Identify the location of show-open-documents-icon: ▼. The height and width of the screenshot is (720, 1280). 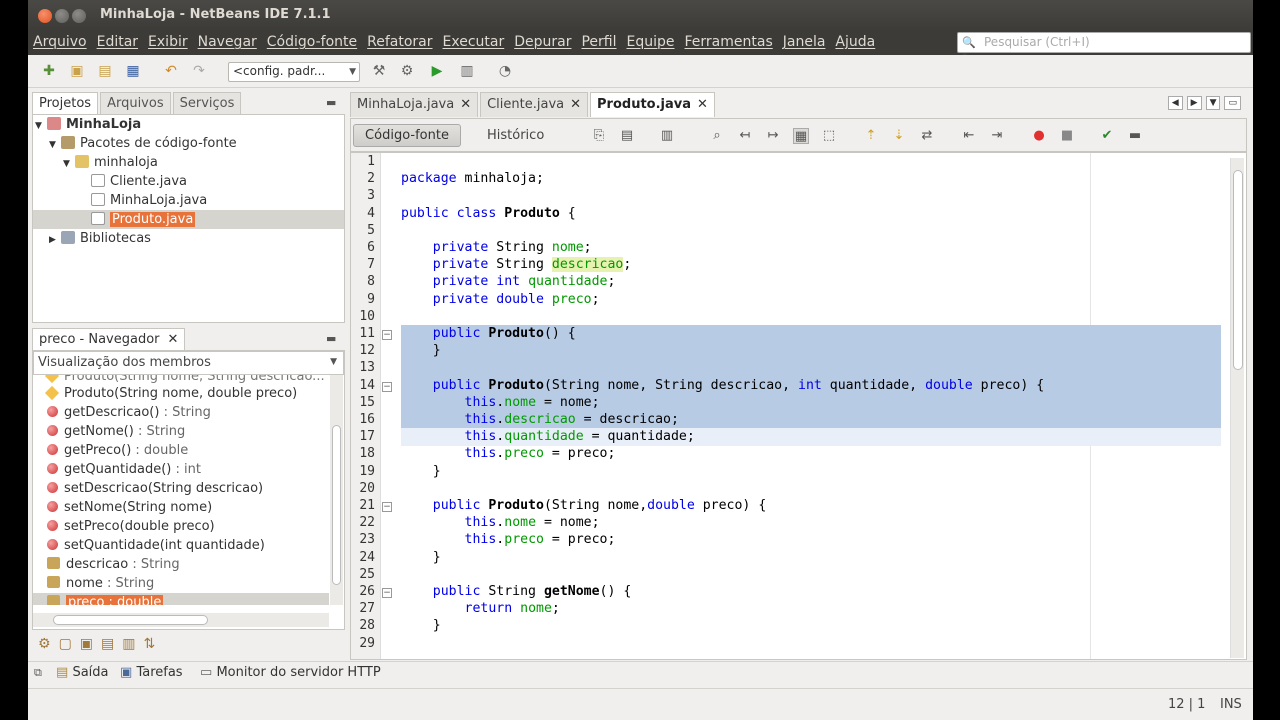
(1213, 103).